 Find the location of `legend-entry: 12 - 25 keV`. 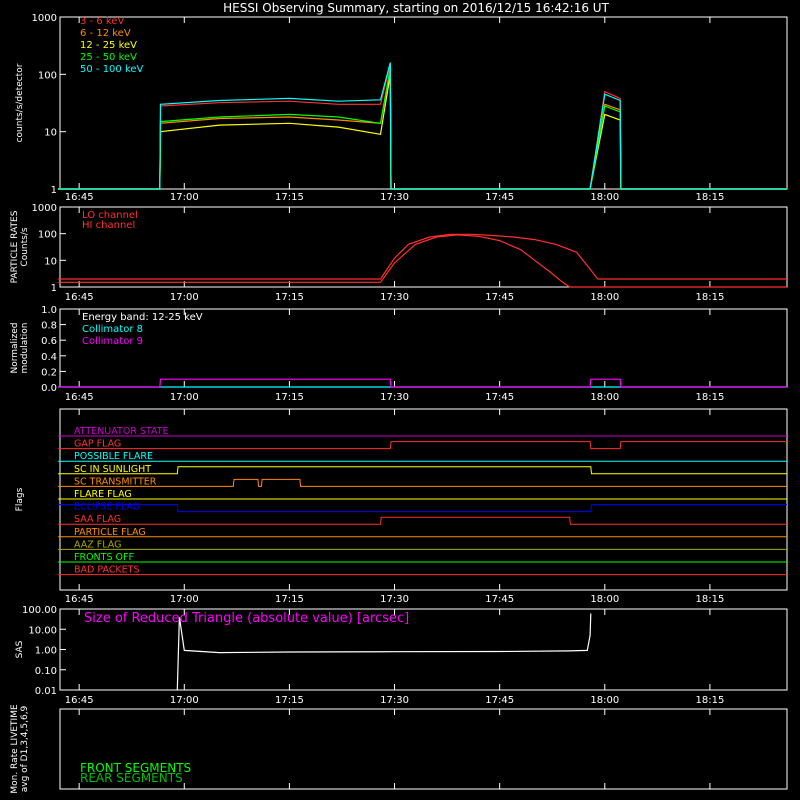

legend-entry: 12 - 25 keV is located at coordinates (108, 45).